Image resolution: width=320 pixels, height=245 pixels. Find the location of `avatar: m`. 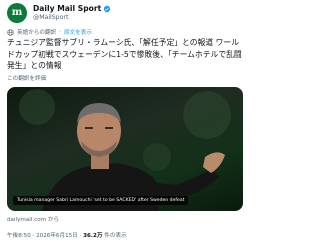

avatar: m is located at coordinates (17, 13).